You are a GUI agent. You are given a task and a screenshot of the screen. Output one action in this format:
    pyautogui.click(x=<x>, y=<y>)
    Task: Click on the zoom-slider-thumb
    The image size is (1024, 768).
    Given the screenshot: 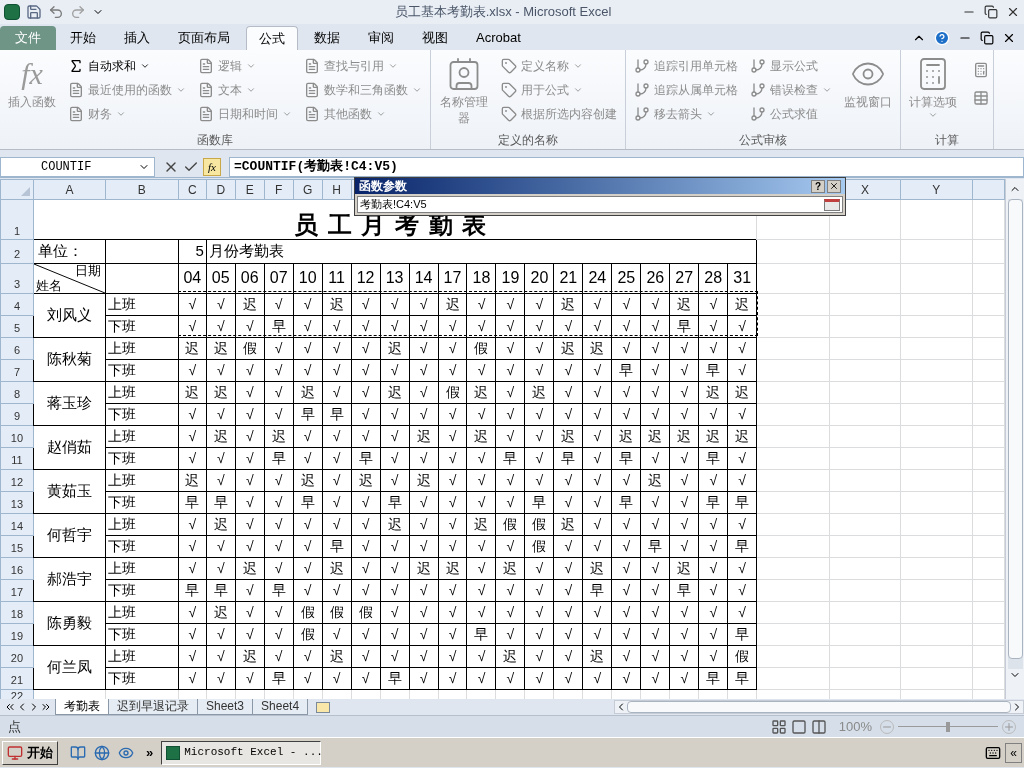 What is the action you would take?
    pyautogui.click(x=948, y=726)
    